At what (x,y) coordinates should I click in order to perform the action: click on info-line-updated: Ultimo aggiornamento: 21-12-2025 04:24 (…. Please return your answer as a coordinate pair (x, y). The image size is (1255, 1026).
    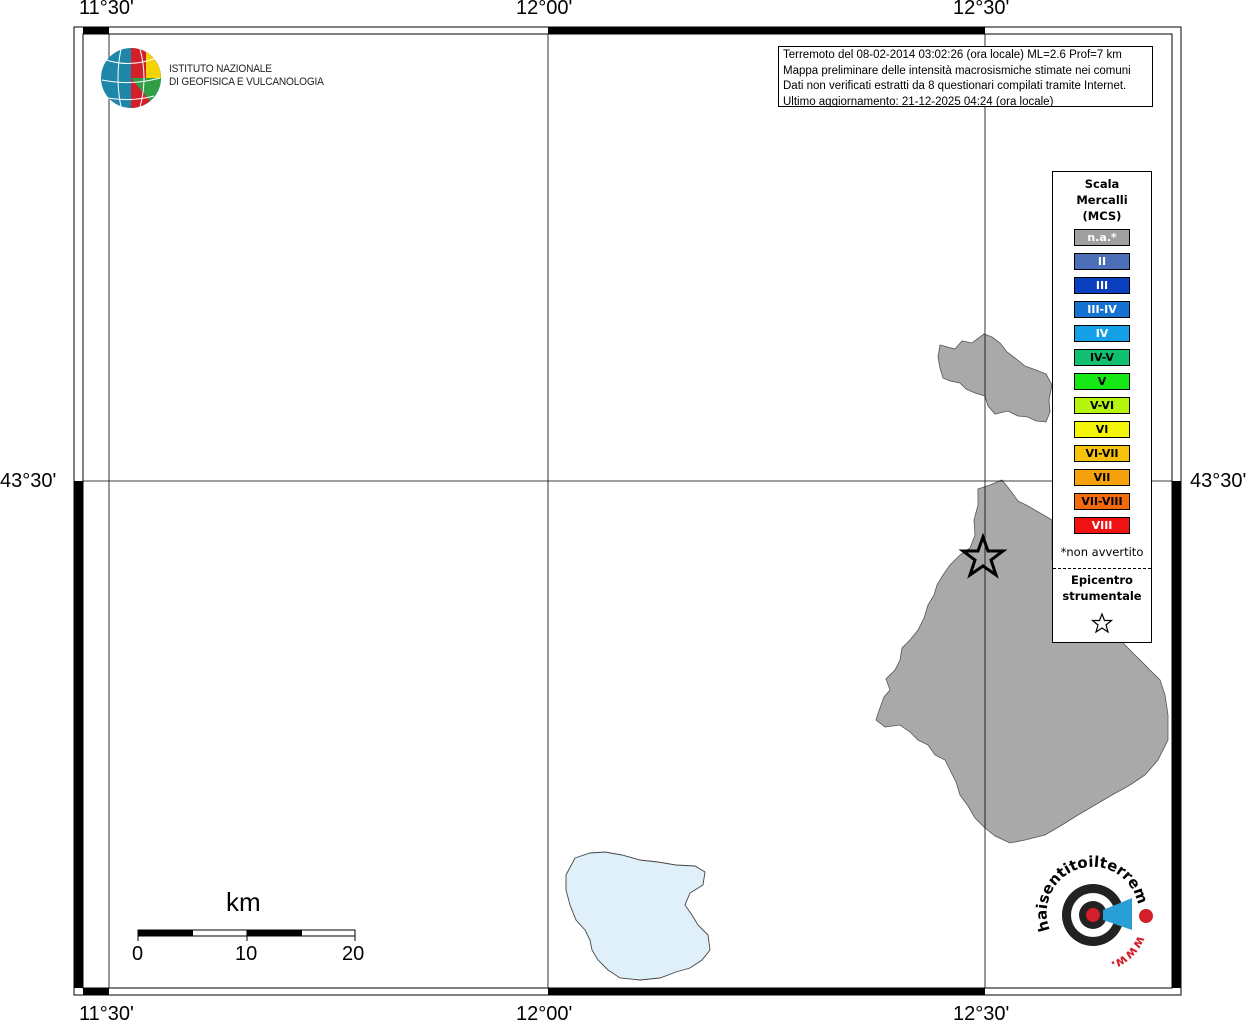
    Looking at the image, I should click on (918, 101).